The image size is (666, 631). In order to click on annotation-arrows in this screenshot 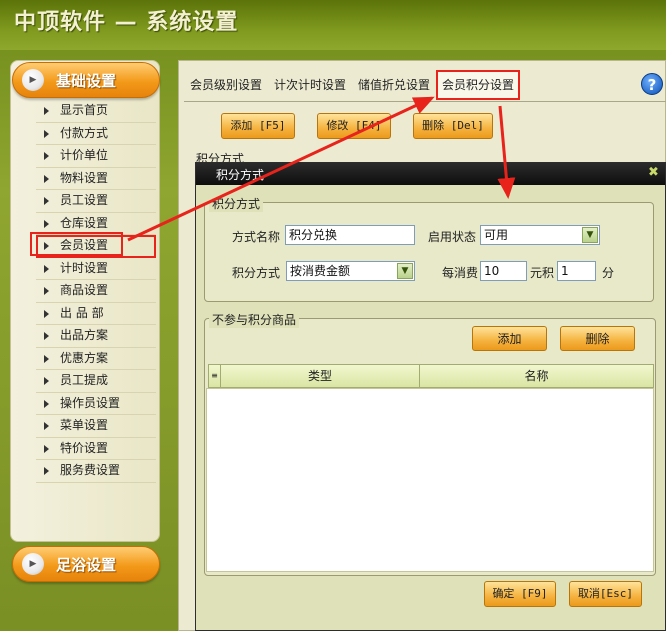, I will do `click(321, 169)`.